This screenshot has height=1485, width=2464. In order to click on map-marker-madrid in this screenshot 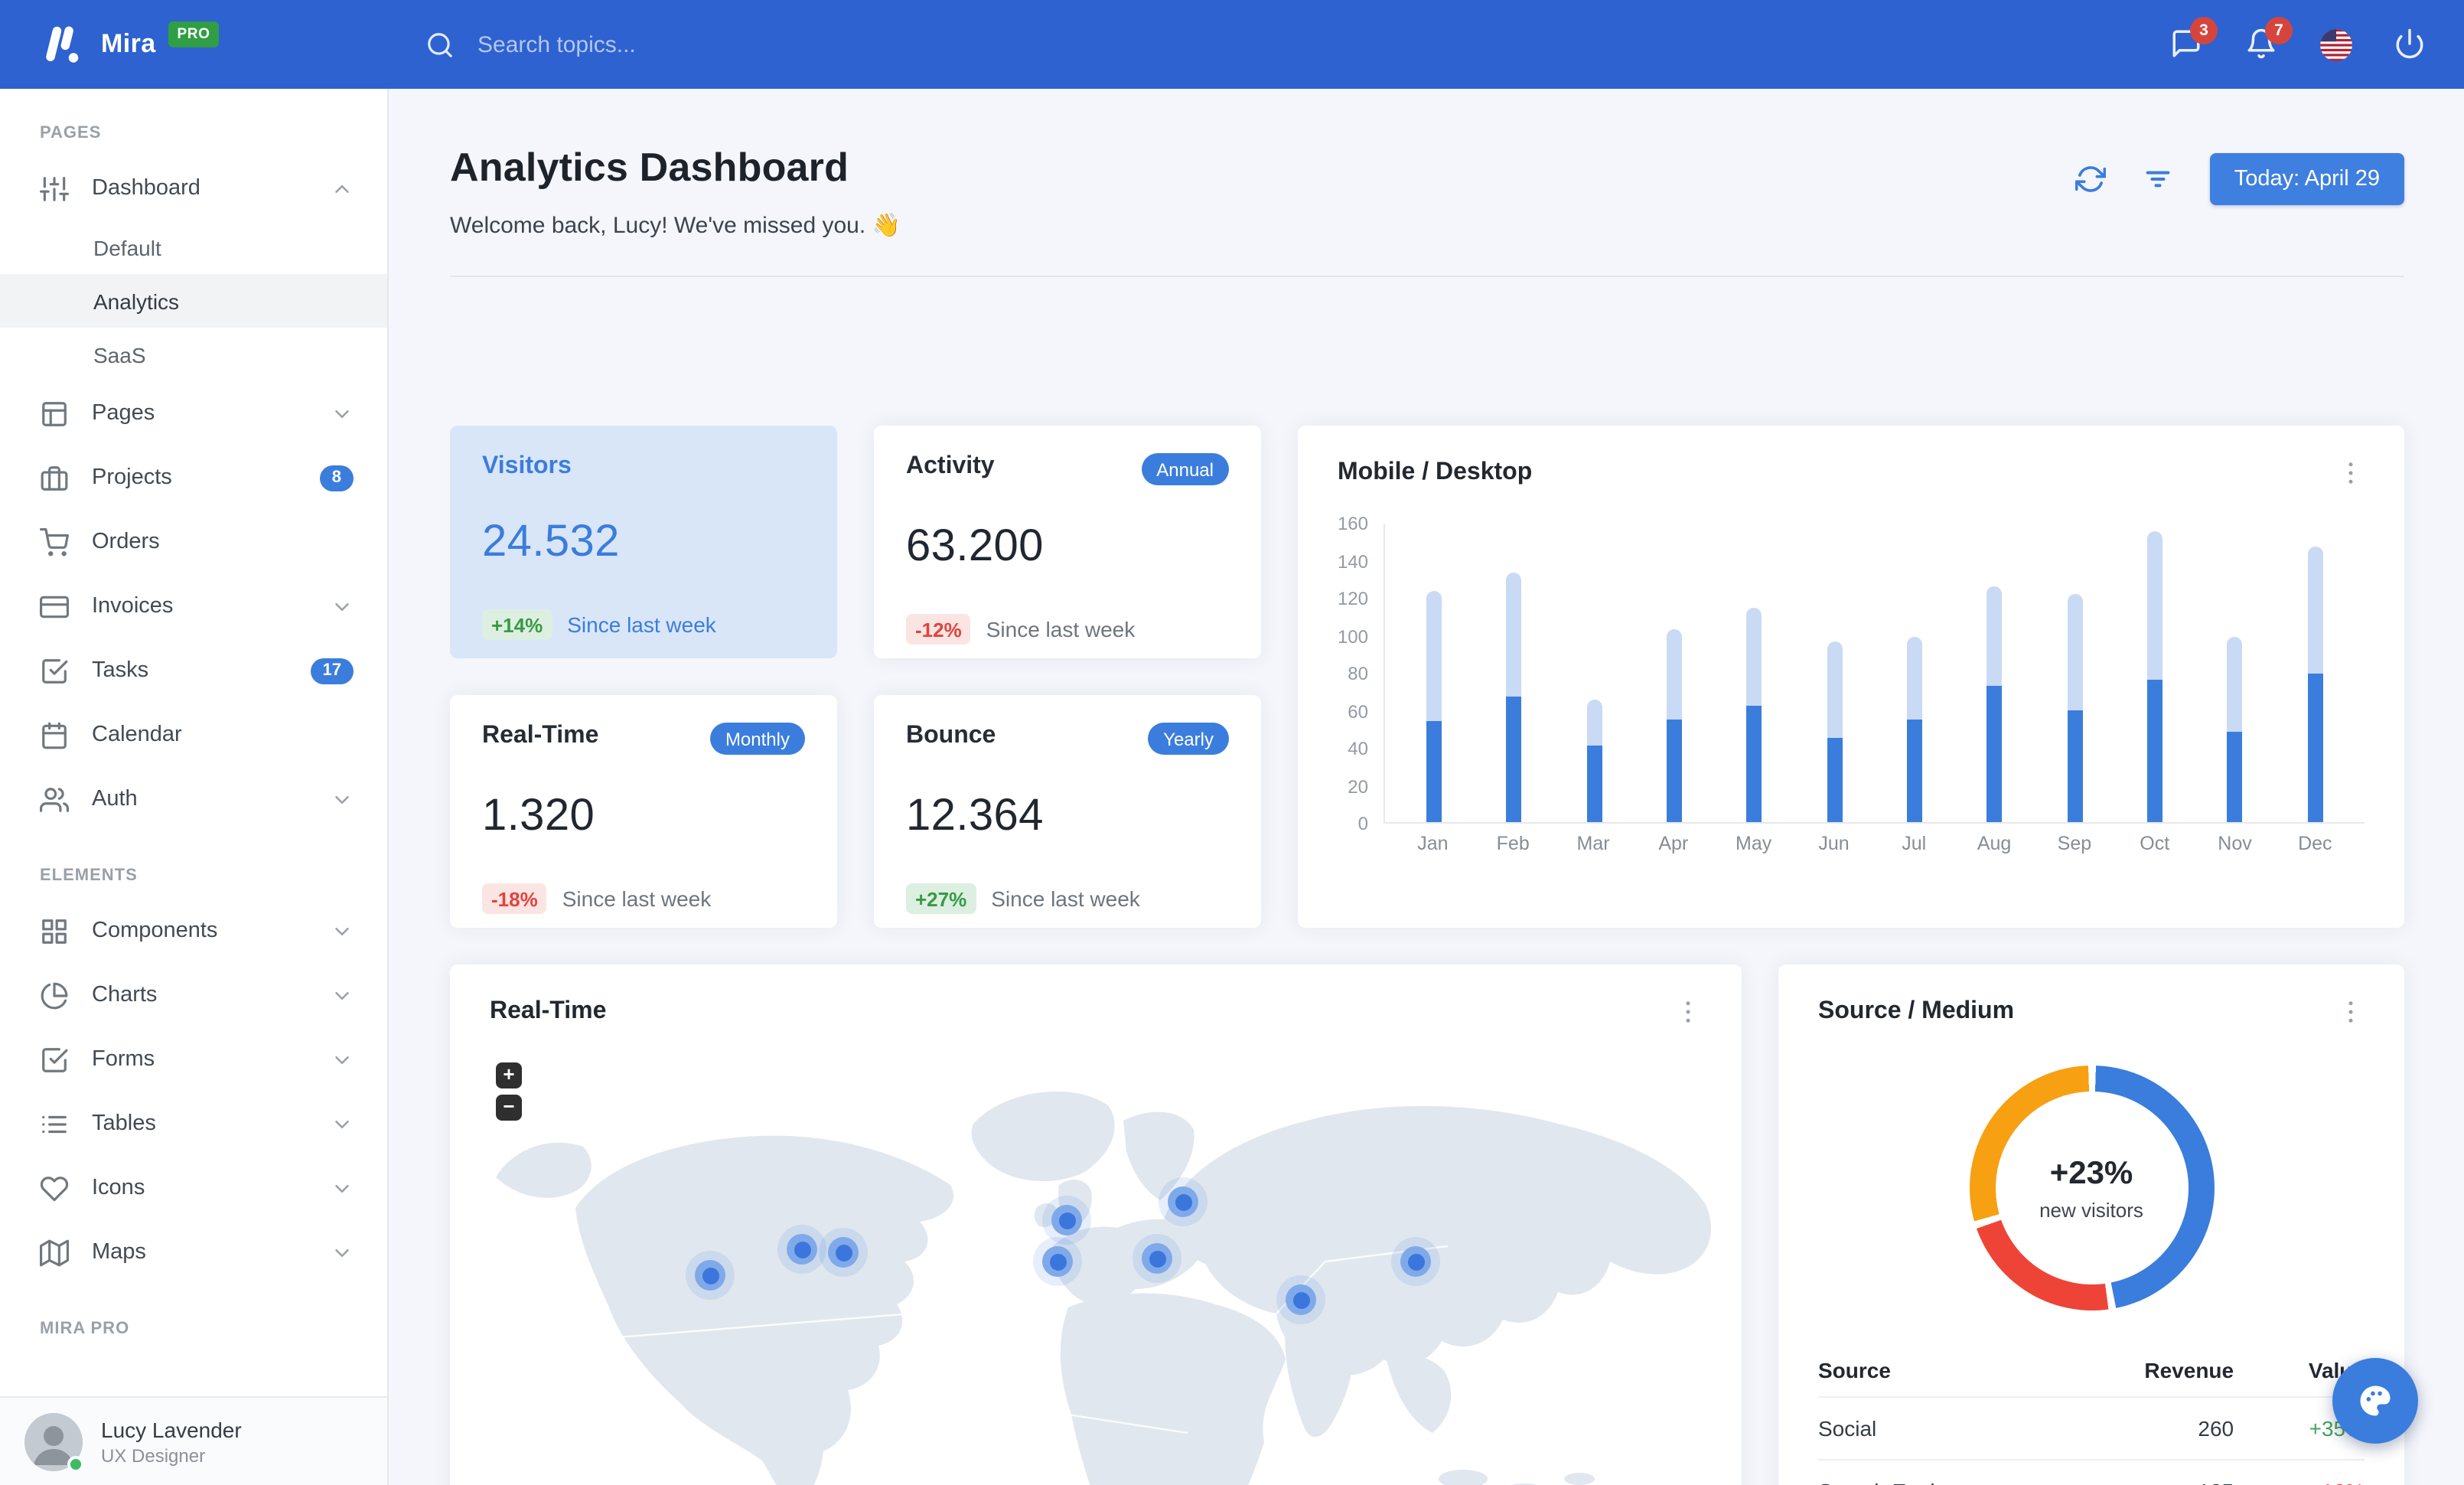, I will do `click(1057, 1261)`.